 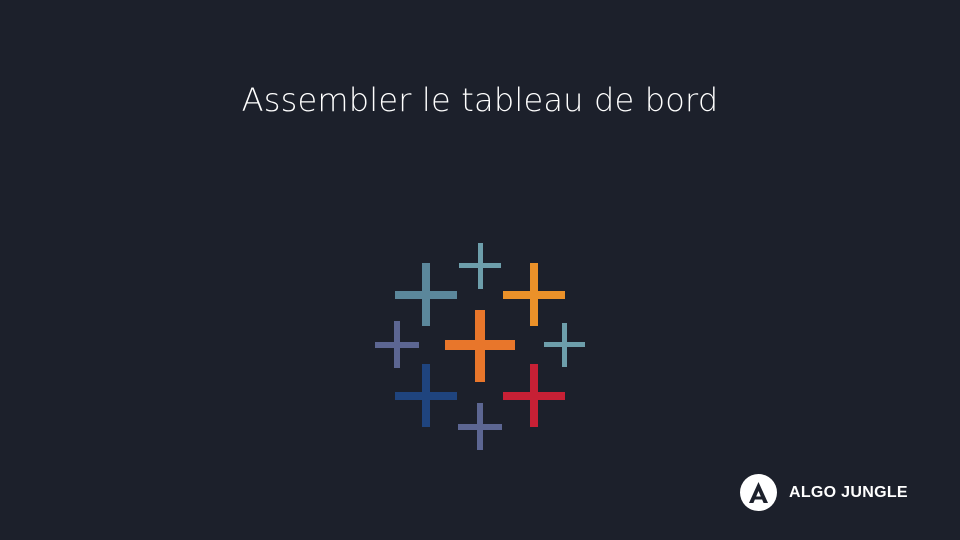 I want to click on cross-left, so click(x=397, y=344).